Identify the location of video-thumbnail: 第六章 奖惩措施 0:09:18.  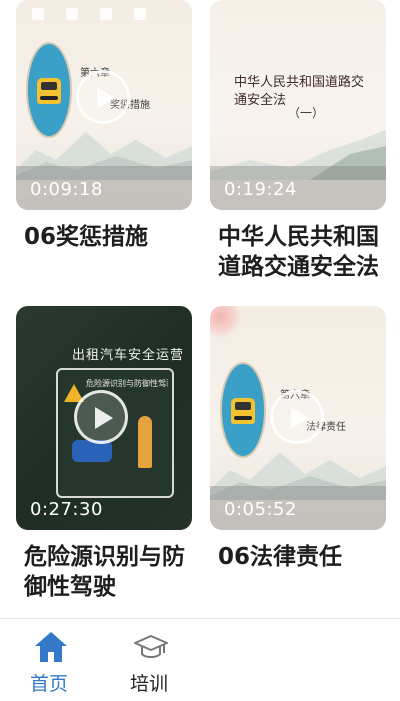
(104, 105).